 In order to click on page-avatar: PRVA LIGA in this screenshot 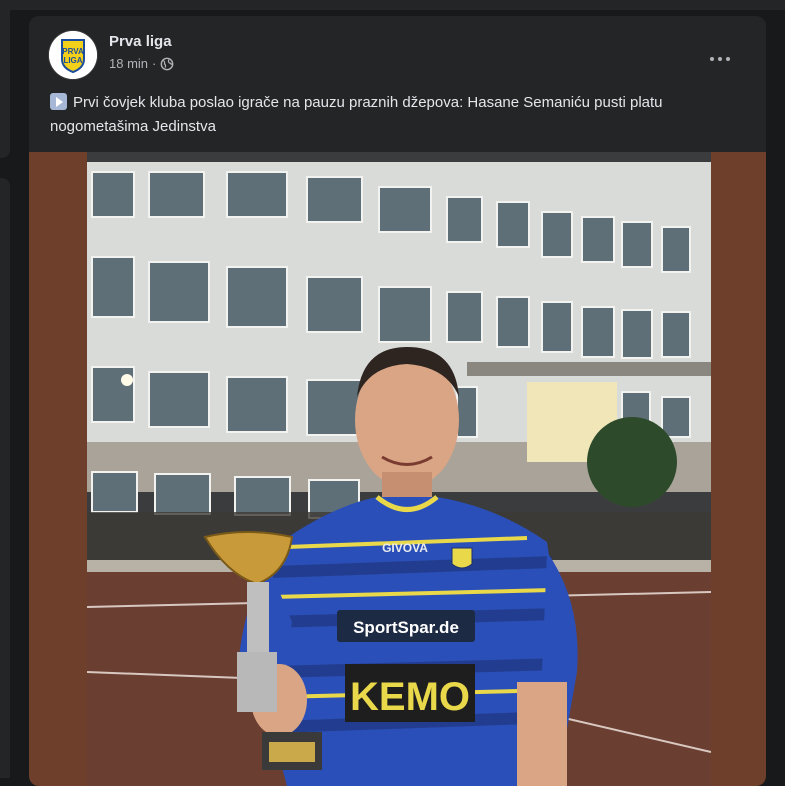, I will do `click(73, 55)`.